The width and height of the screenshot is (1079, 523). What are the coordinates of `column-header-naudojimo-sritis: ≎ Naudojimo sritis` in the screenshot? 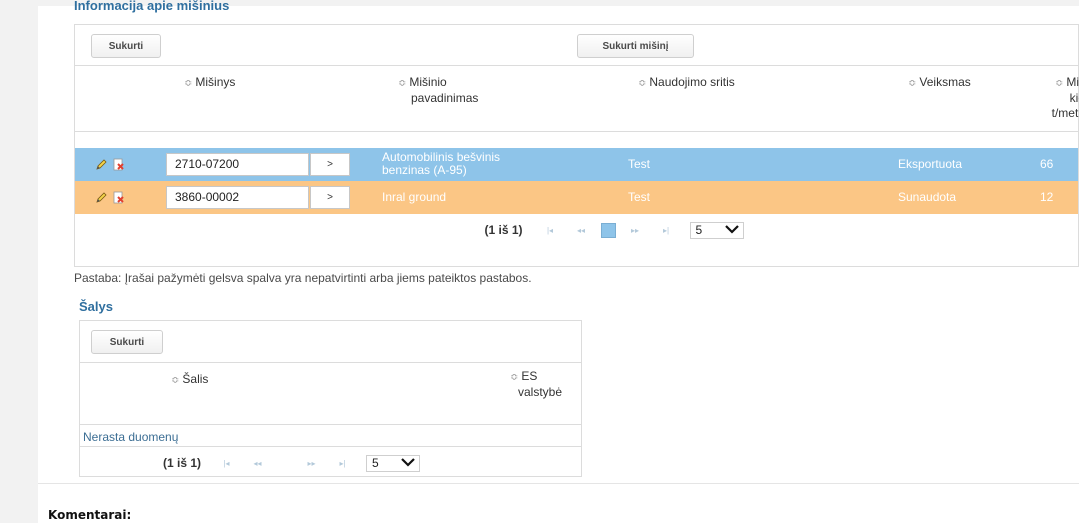 It's located at (686, 83).